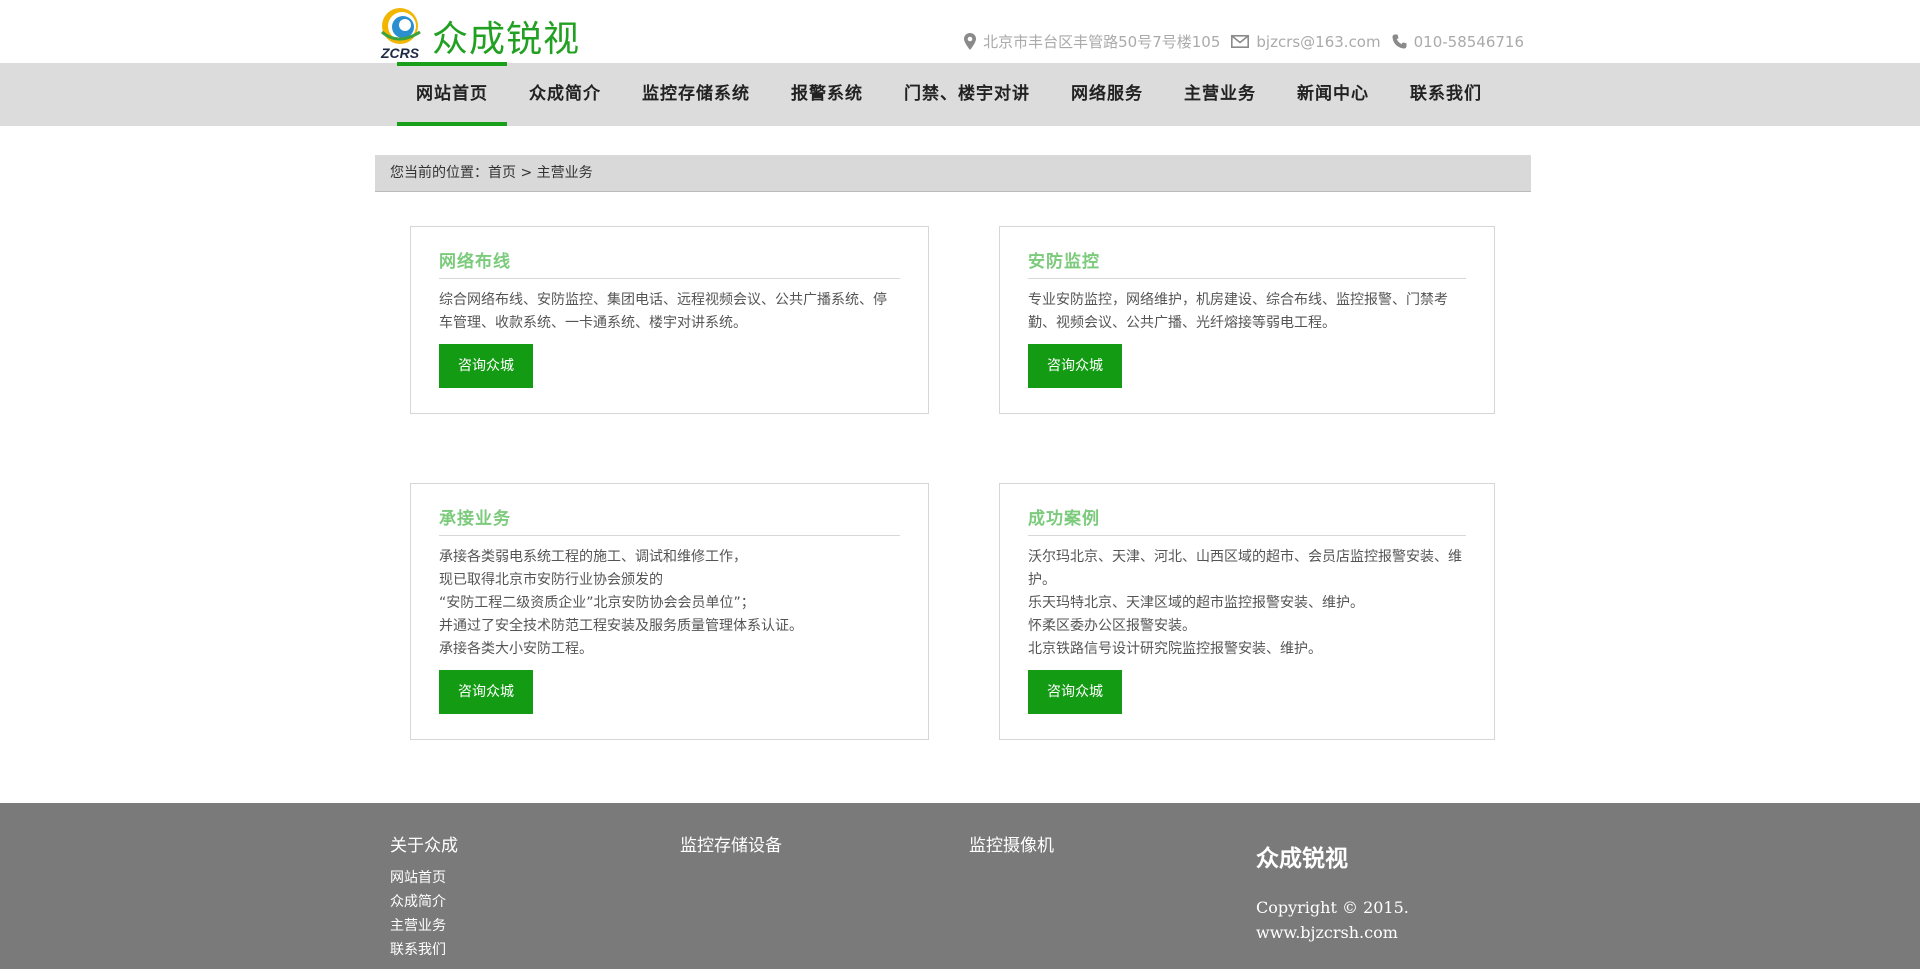 Image resolution: width=1920 pixels, height=969 pixels. Describe the element at coordinates (565, 173) in the screenshot. I see `breadcrumb-current: 主营业务` at that location.